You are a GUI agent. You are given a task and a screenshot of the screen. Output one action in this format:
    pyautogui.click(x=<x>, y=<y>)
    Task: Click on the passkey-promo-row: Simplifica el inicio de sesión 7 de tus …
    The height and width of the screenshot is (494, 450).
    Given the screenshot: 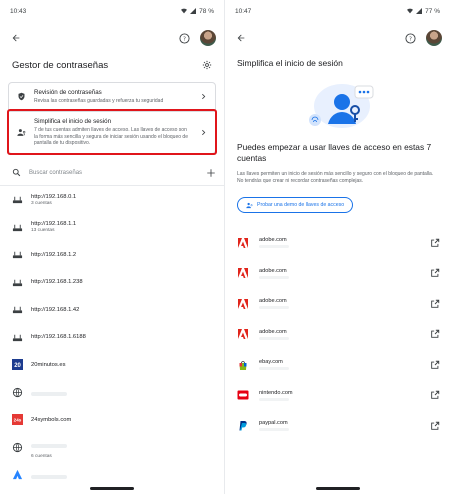 What is the action you would take?
    pyautogui.click(x=112, y=132)
    